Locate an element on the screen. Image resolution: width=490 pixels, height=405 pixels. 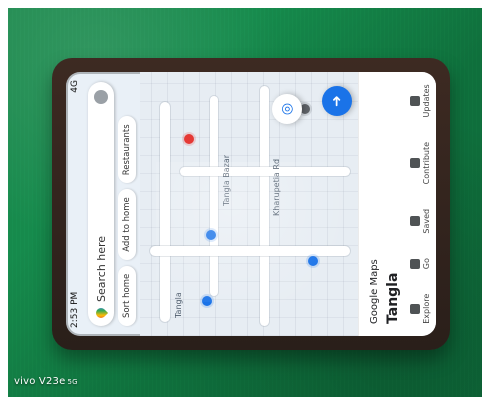
directions-button: ➜ is located at coordinates (337, 101).